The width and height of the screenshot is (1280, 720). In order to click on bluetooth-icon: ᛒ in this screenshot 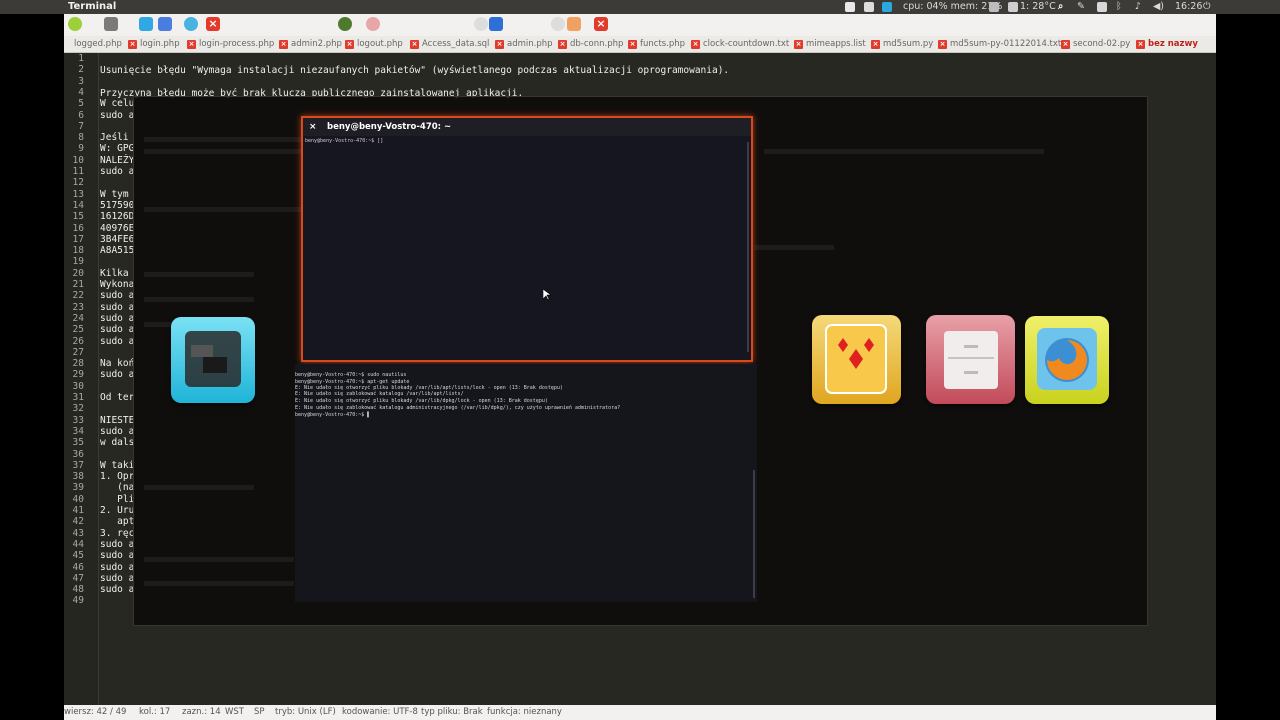, I will do `click(1119, 7)`.